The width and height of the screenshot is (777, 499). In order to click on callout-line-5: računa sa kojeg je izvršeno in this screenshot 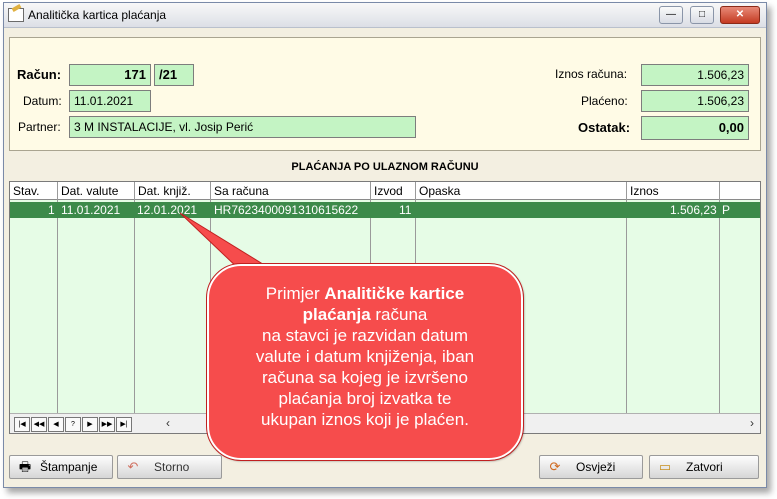, I will do `click(364, 377)`.